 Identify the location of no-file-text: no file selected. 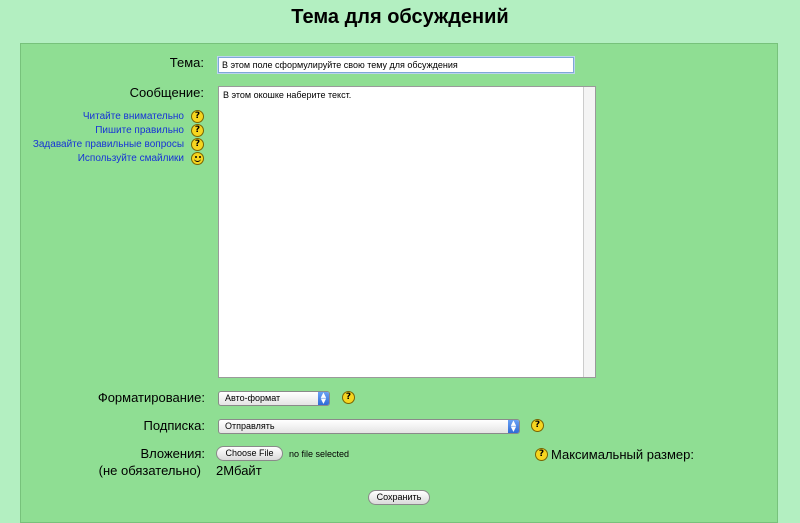
(319, 454).